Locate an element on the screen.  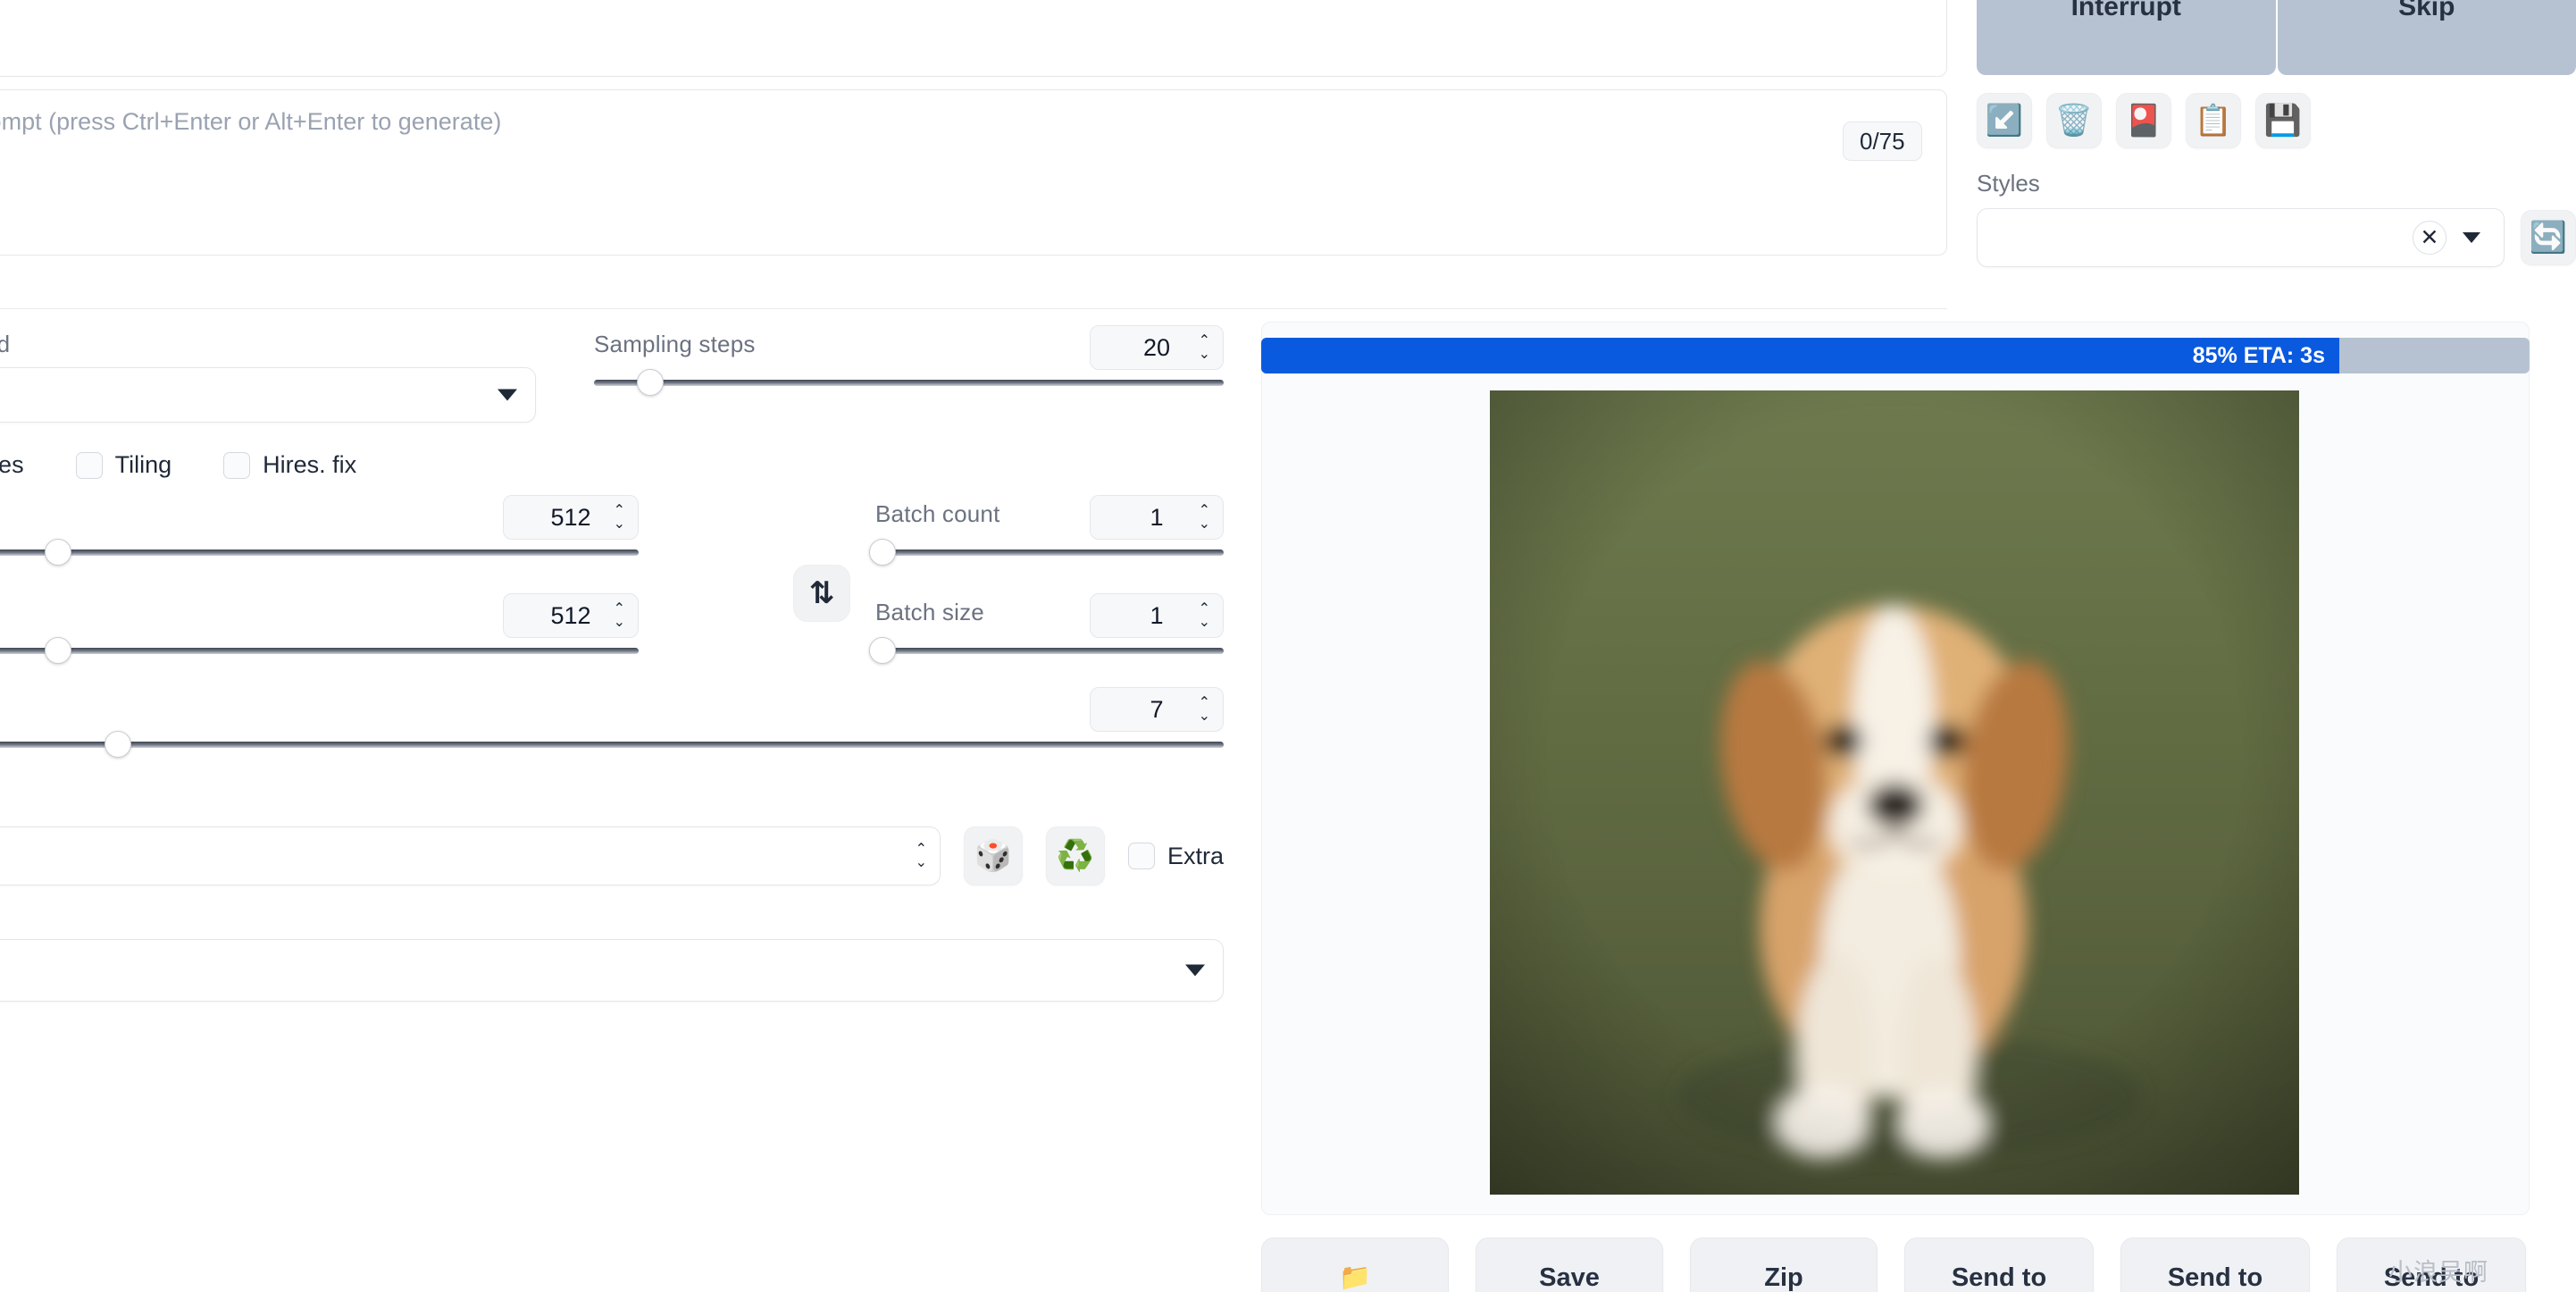
hires-fix-checkbox is located at coordinates (237, 465).